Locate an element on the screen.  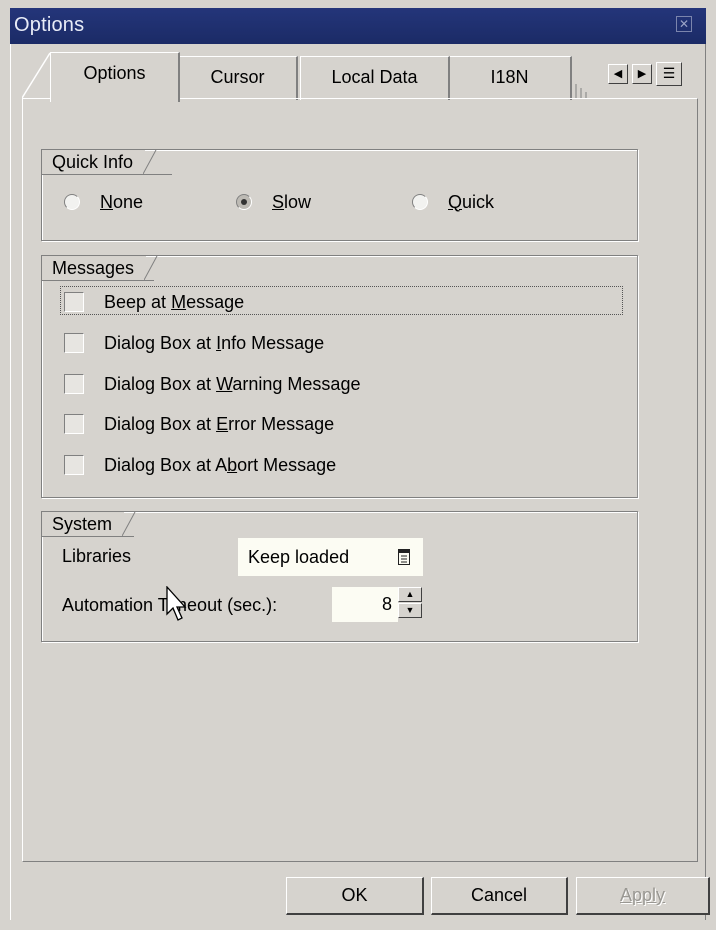
ok-button-label: OK is located at coordinates (354, 895).